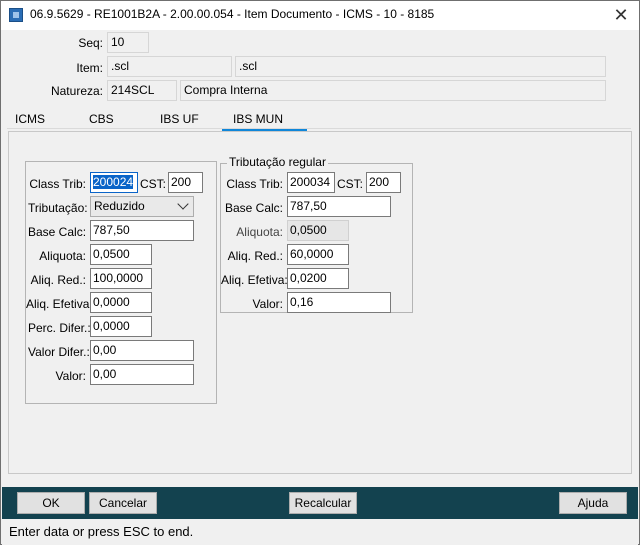  Describe the element at coordinates (90, 43) in the screenshot. I see `seq-label: Seq:` at that location.